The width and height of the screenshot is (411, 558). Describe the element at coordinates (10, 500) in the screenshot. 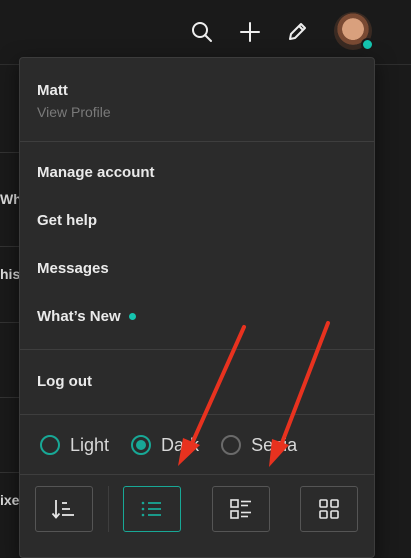

I see `bg-text-fragment: ixe` at that location.